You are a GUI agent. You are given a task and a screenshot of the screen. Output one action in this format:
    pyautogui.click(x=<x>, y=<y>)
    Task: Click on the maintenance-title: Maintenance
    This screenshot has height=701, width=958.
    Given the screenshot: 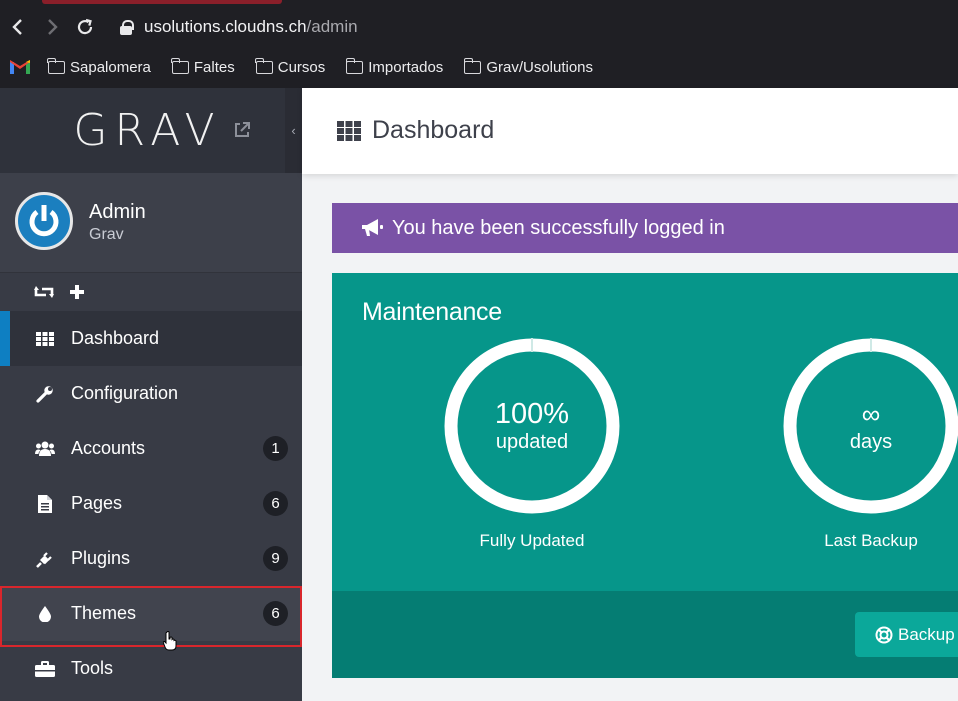 What is the action you would take?
    pyautogui.click(x=432, y=312)
    